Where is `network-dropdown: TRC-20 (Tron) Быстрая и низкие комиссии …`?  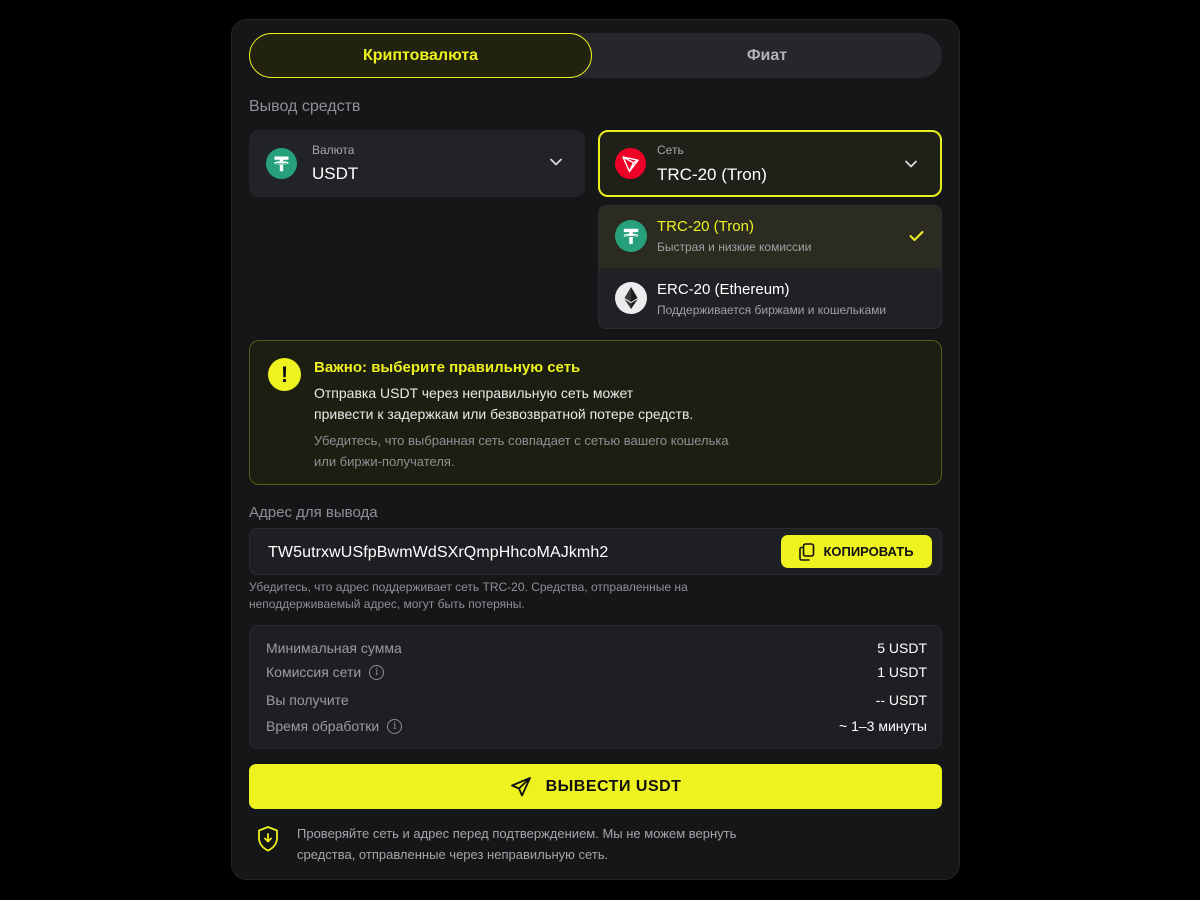 network-dropdown: TRC-20 (Tron) Быстрая и низкие комиссии … is located at coordinates (770, 267).